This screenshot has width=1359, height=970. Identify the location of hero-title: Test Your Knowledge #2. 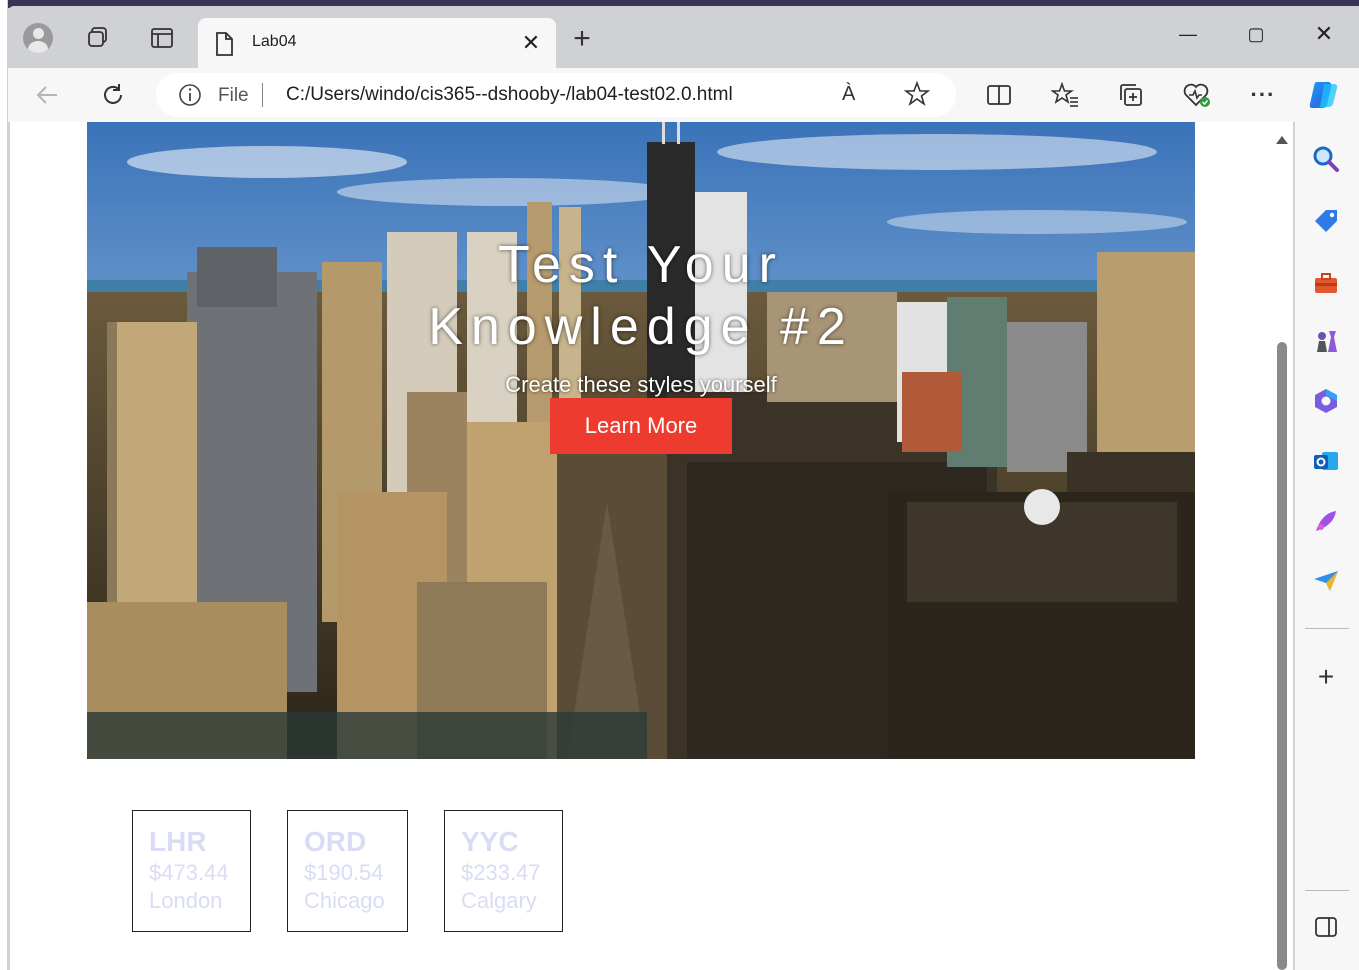
(641, 296).